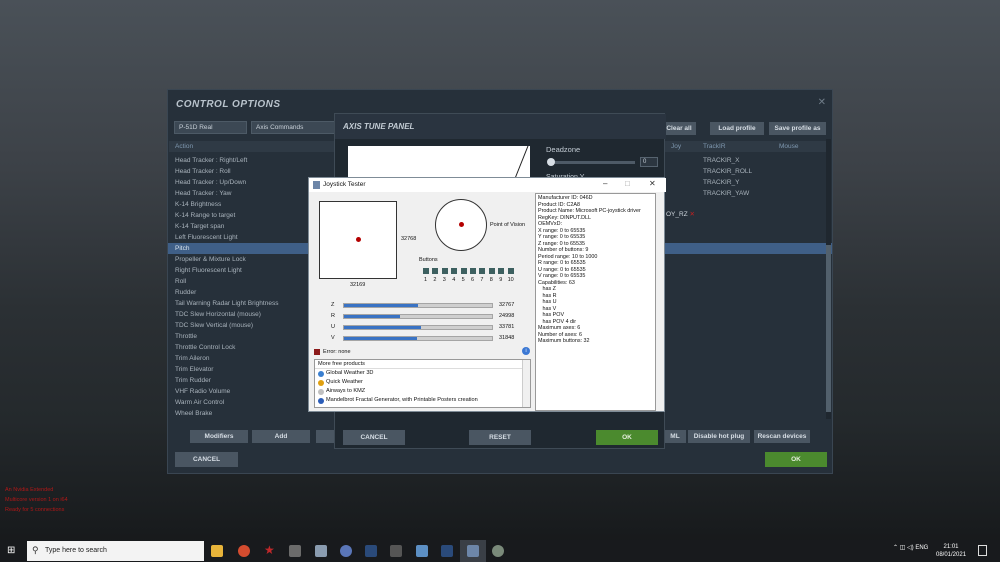 Image resolution: width=1000 pixels, height=562 pixels. I want to click on system-tray: ⌃ ◫ ◁) ENG, so click(910, 547).